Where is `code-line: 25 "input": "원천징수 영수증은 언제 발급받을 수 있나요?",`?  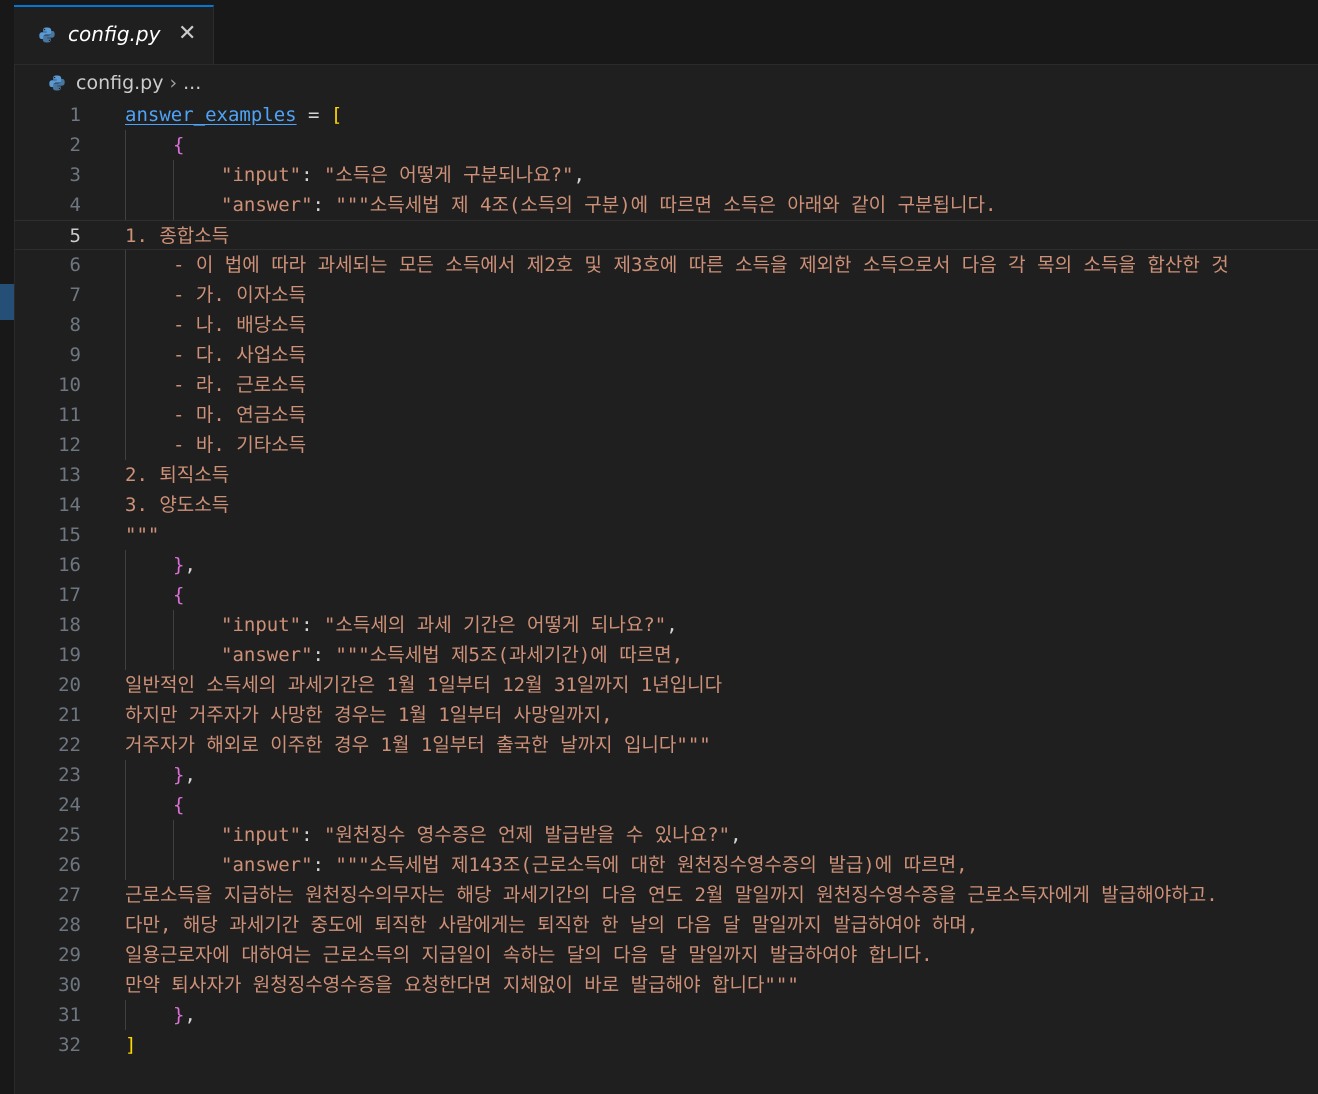 code-line: 25 "input": "원천징수 영수증은 언제 발급받을 수 있나요?", is located at coordinates (666, 835).